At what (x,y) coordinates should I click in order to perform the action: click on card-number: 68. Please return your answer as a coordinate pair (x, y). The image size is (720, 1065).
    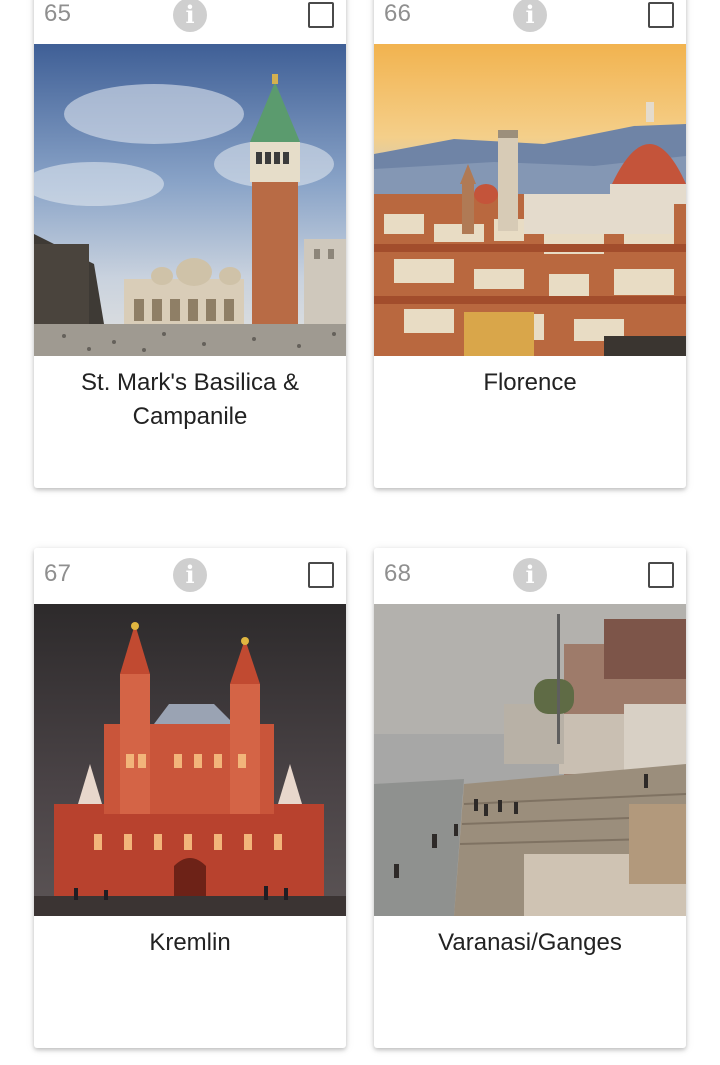
    Looking at the image, I should click on (398, 573).